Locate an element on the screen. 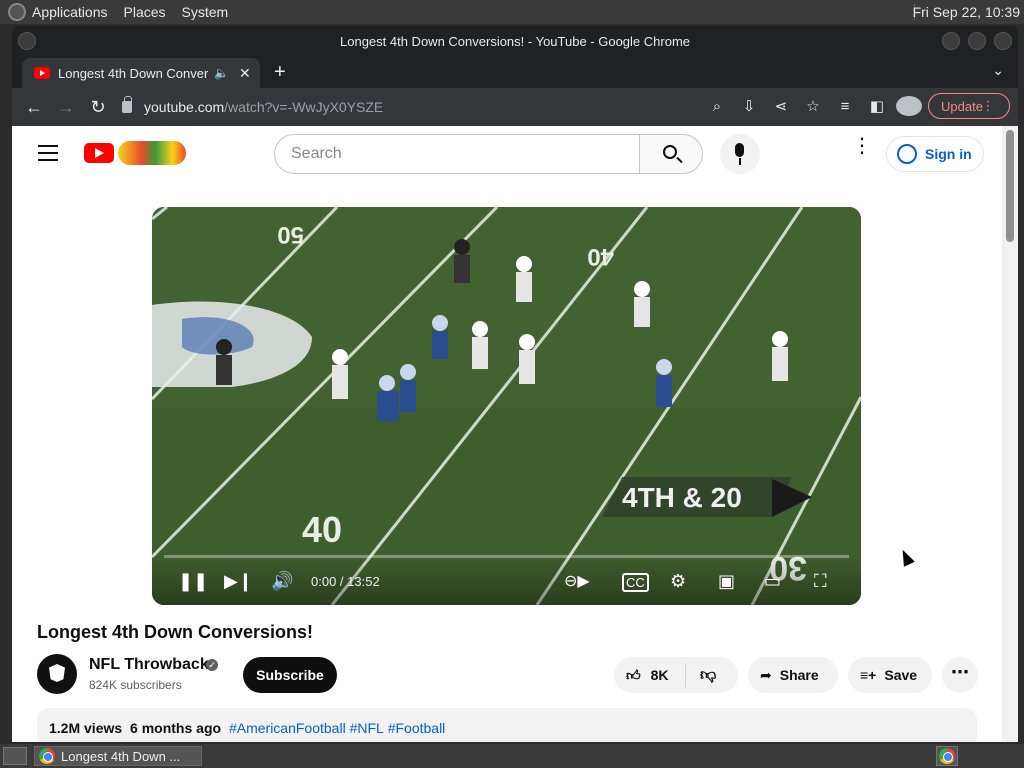  subscribe-button: Subscribe is located at coordinates (290, 675).